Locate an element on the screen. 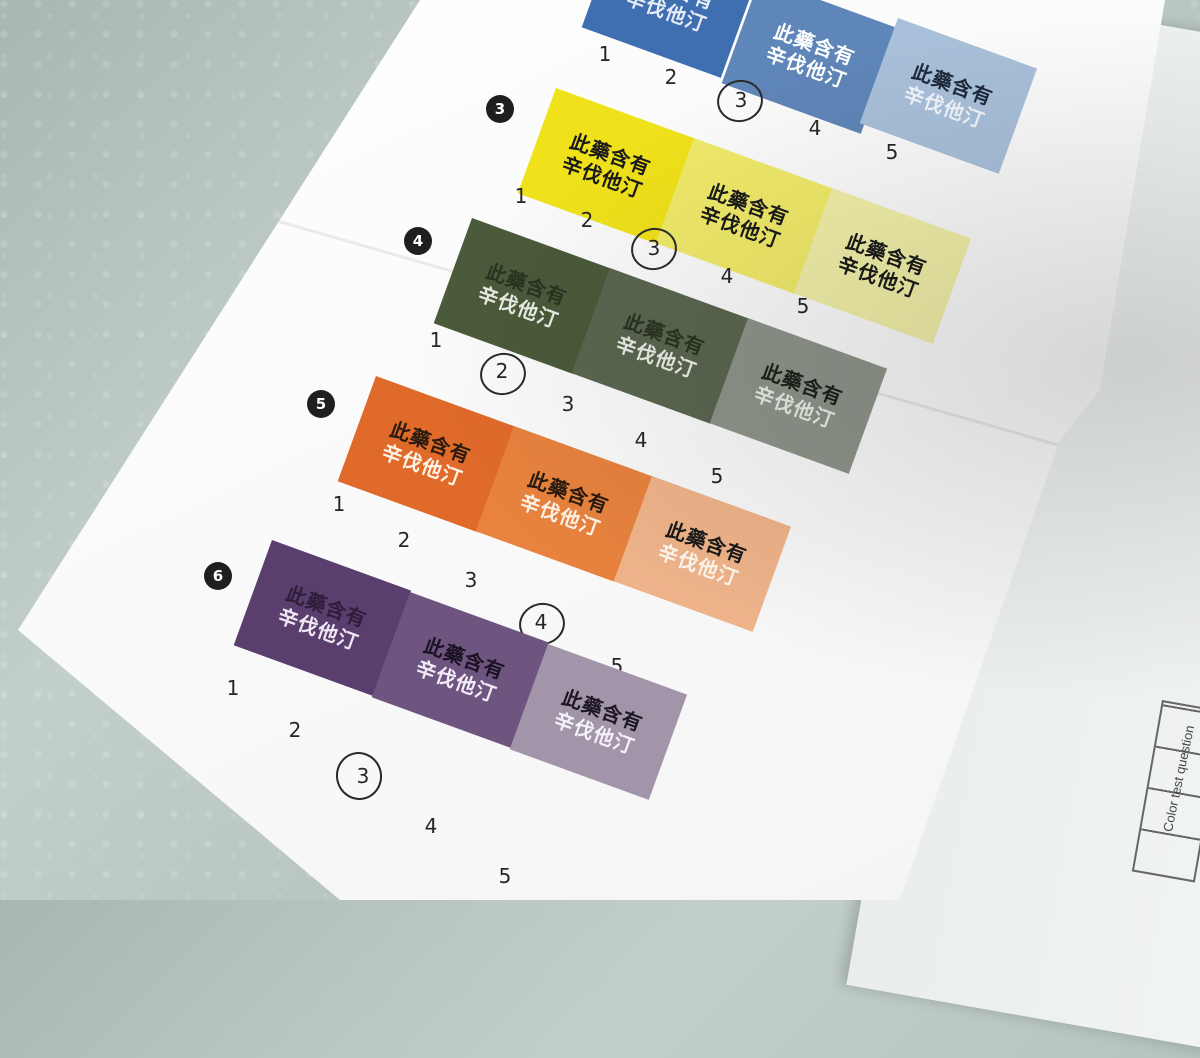 The image size is (1200, 1058). group-number-badge: 3 is located at coordinates (500, 109).